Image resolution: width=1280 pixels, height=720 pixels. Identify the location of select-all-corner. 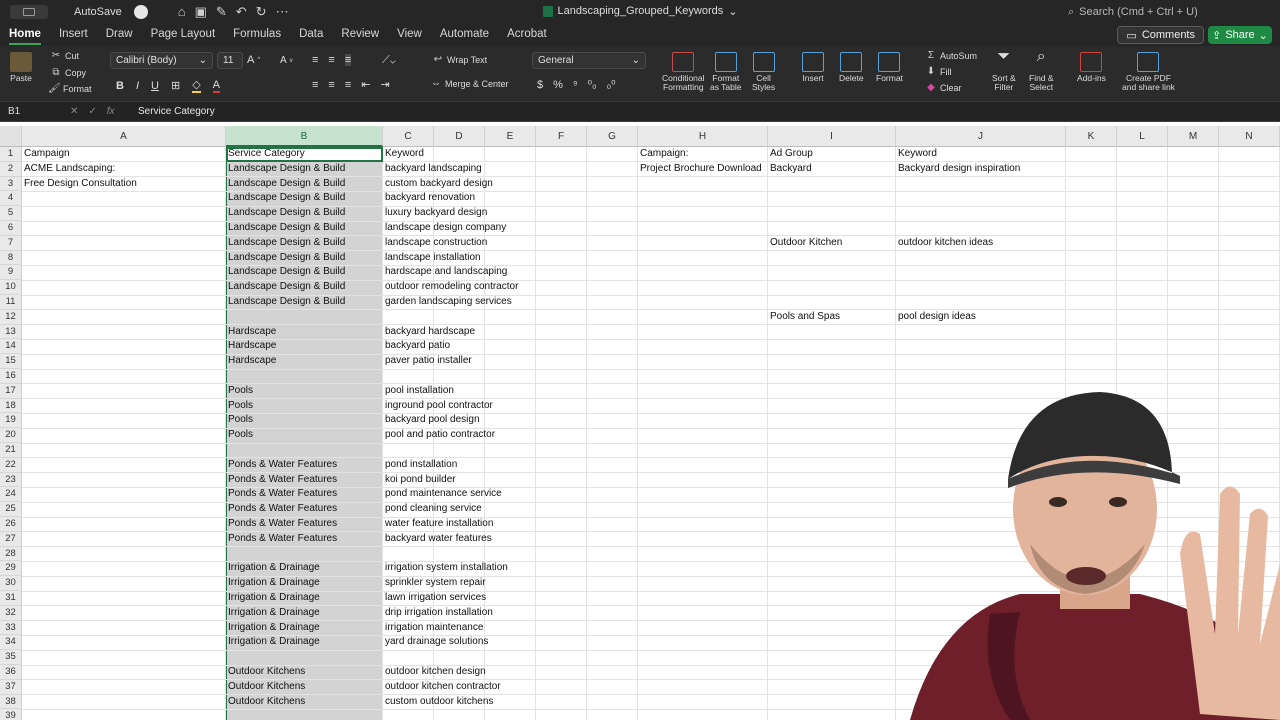
(11, 136).